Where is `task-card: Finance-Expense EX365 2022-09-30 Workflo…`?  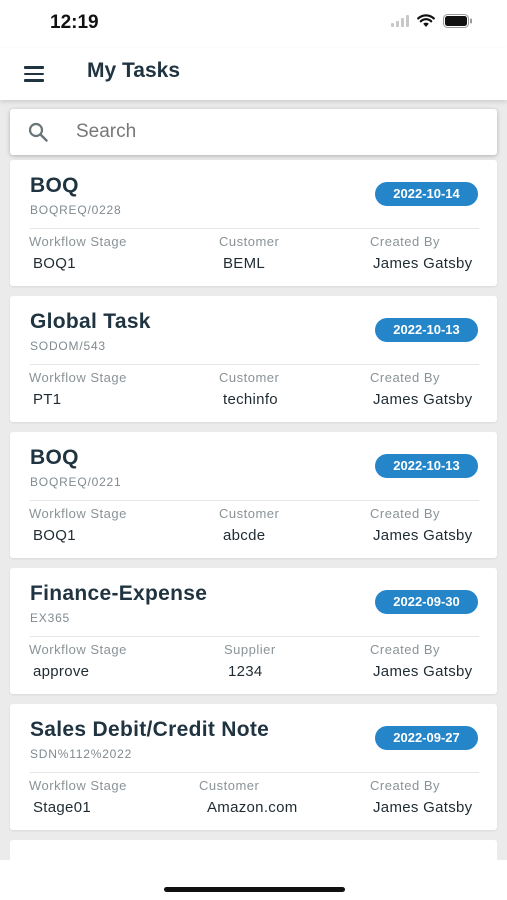
task-card: Finance-Expense EX365 2022-09-30 Workflo… is located at coordinates (253, 631).